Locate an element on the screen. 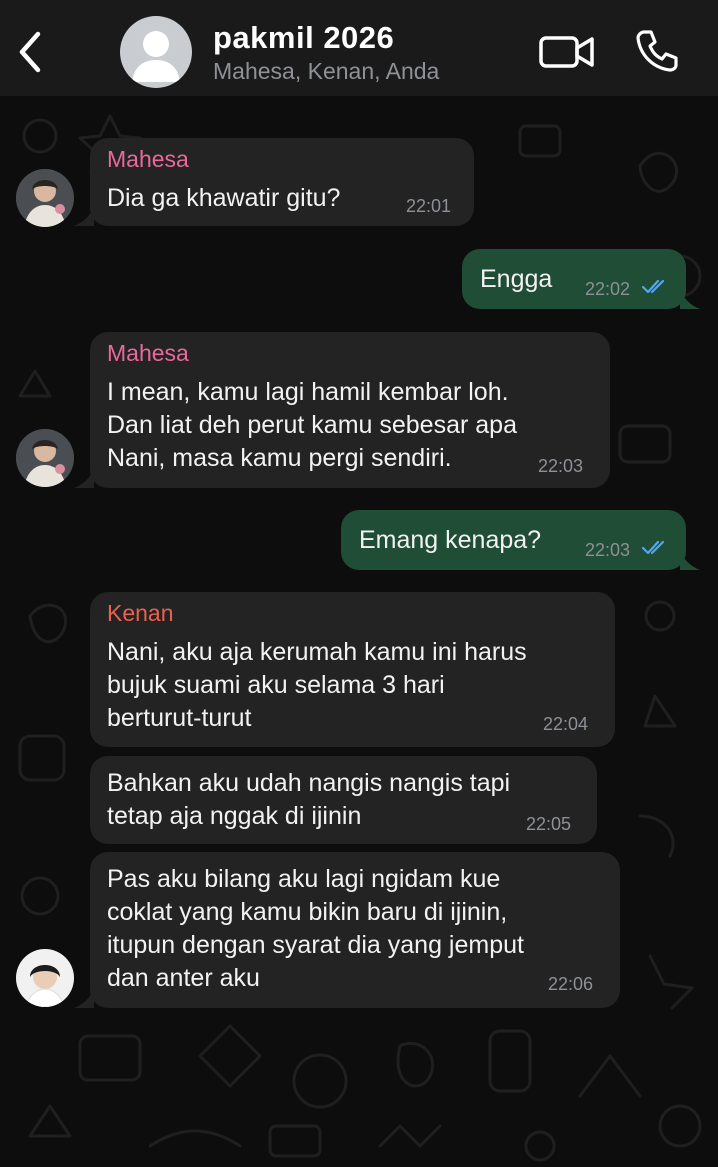  video-camera-icon is located at coordinates (567, 52).